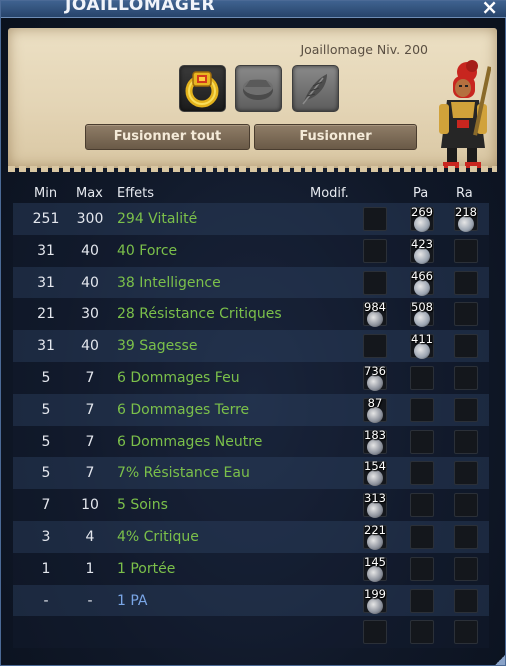  Describe the element at coordinates (158, 536) in the screenshot. I see `effect-label: 4% Critique` at that location.